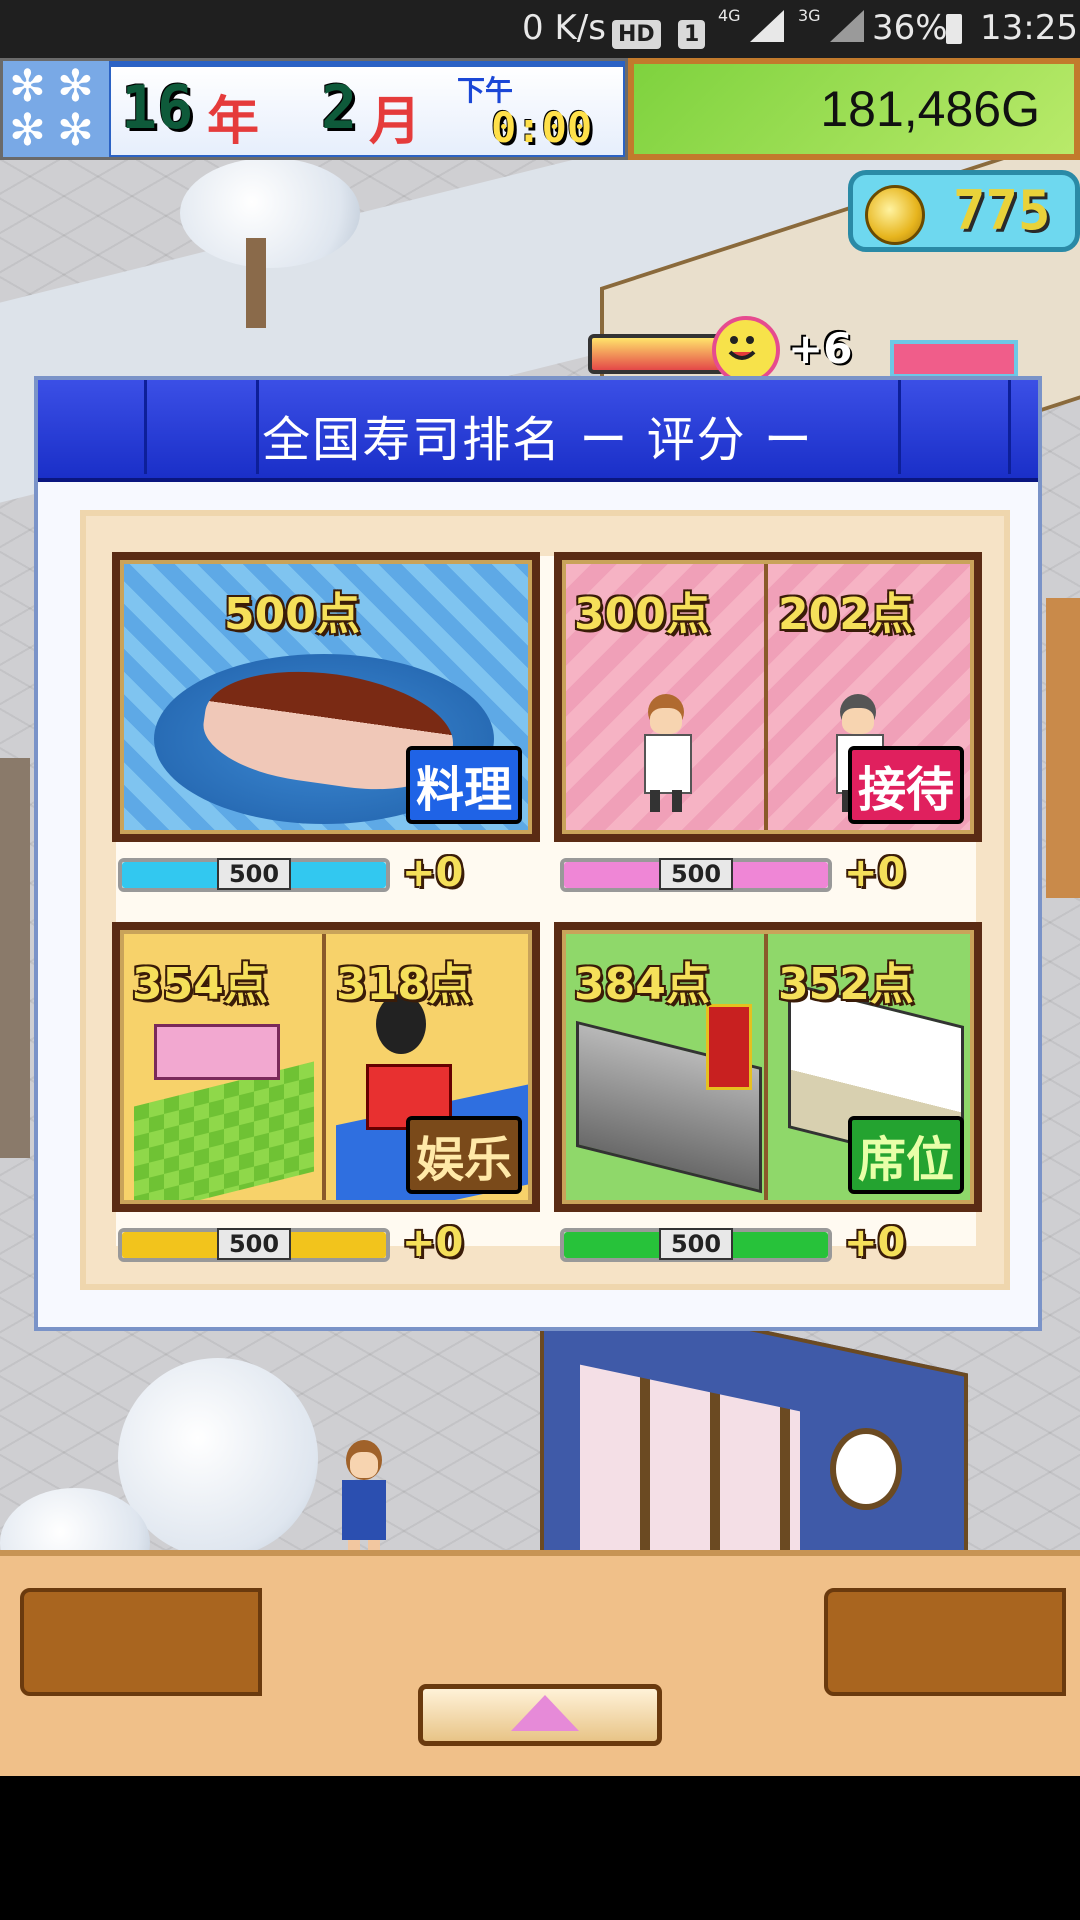  What do you see at coordinates (875, 1243) in the screenshot?
I see `seating-gain: +0` at bounding box center [875, 1243].